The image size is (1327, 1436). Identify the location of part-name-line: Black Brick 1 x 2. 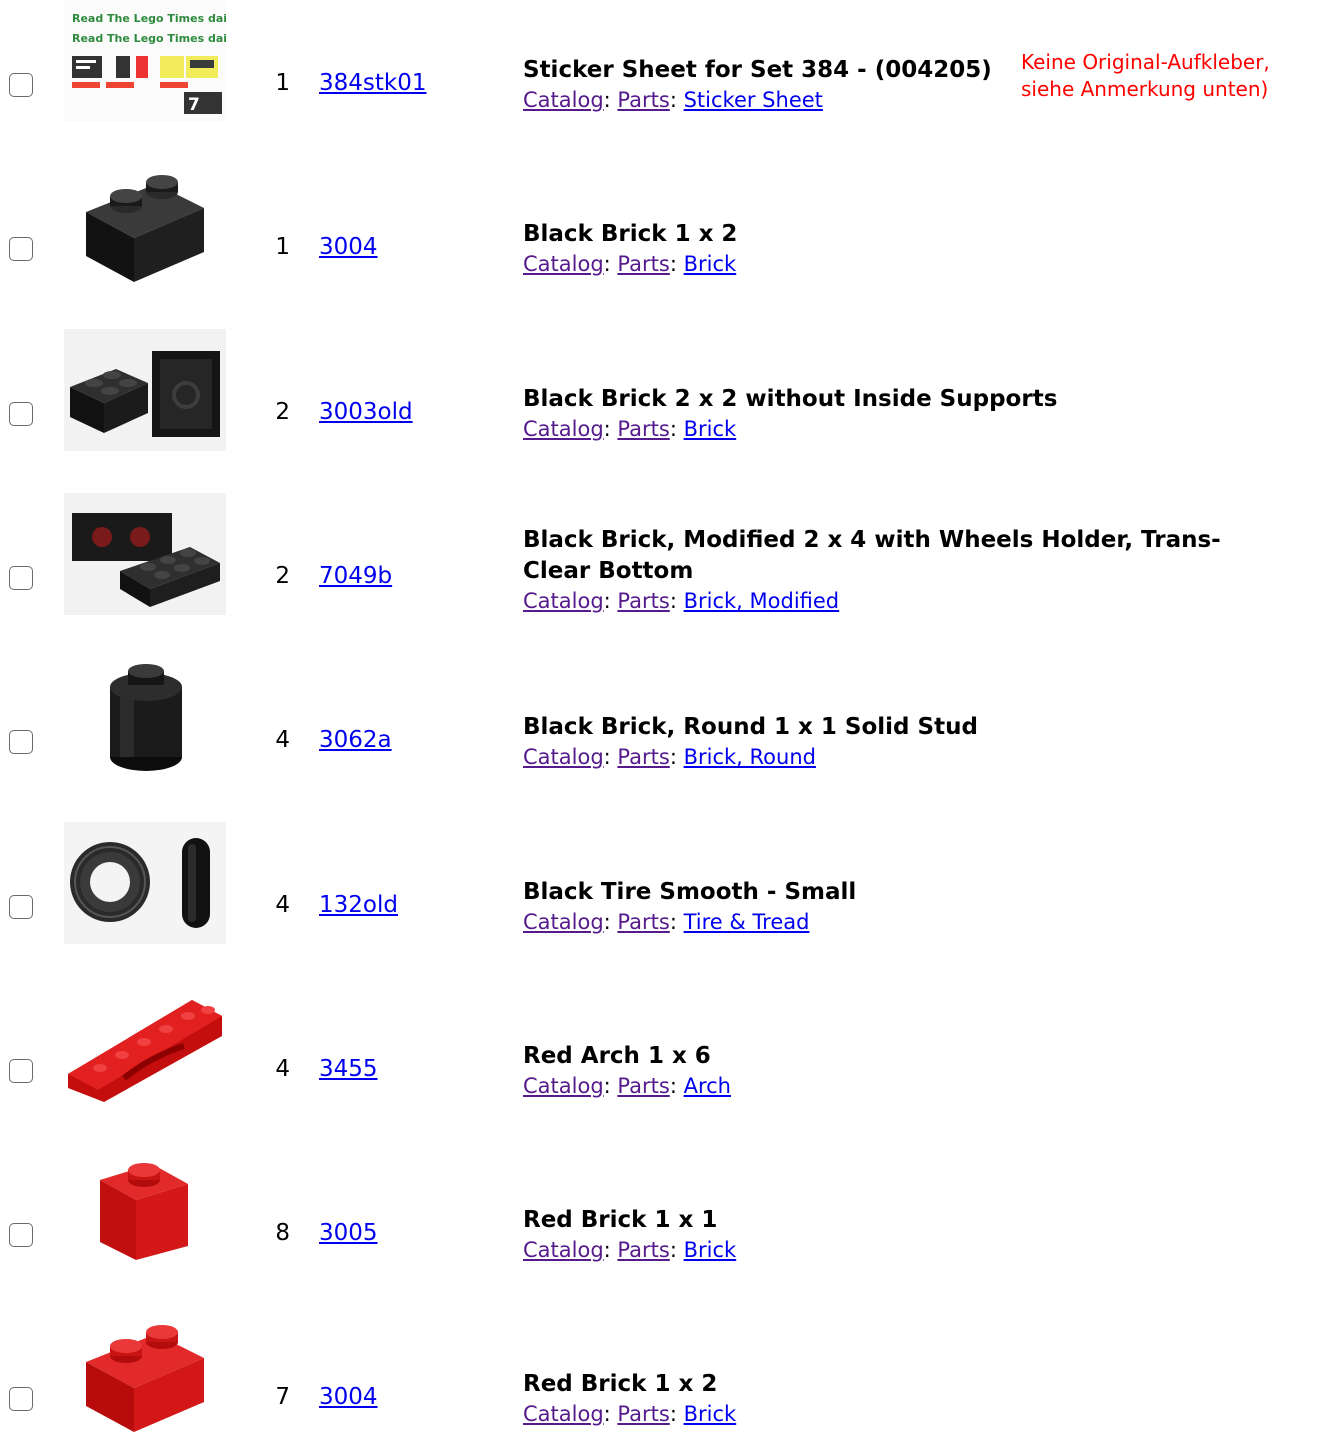
(630, 234).